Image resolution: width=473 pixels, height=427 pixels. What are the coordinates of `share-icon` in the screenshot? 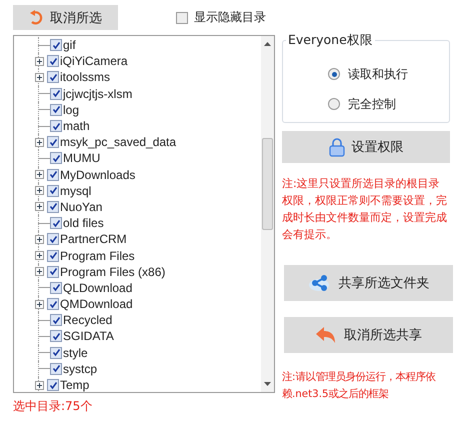 It's located at (320, 283).